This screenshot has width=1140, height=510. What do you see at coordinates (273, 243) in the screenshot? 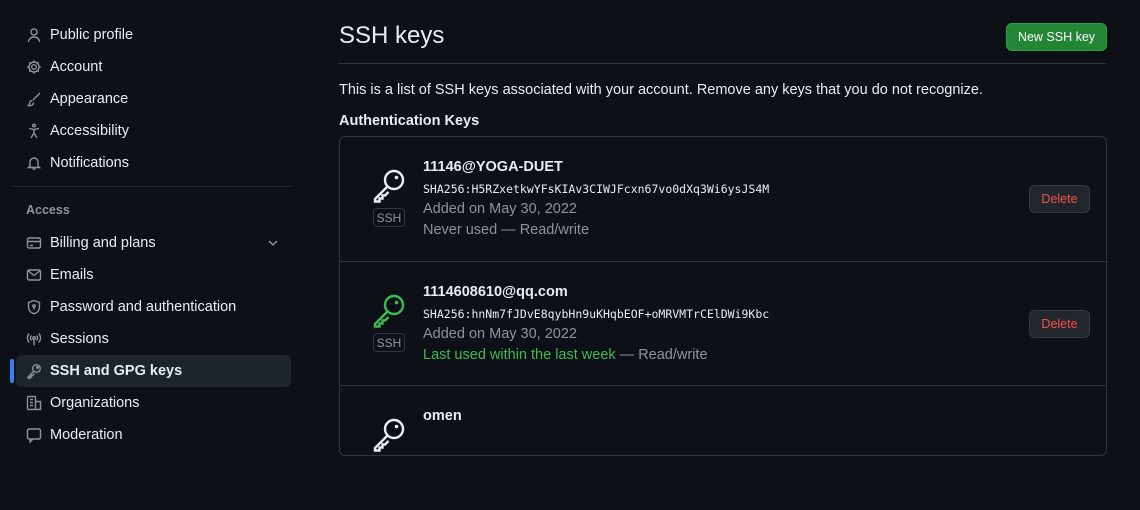
I see `chevron-down-icon` at bounding box center [273, 243].